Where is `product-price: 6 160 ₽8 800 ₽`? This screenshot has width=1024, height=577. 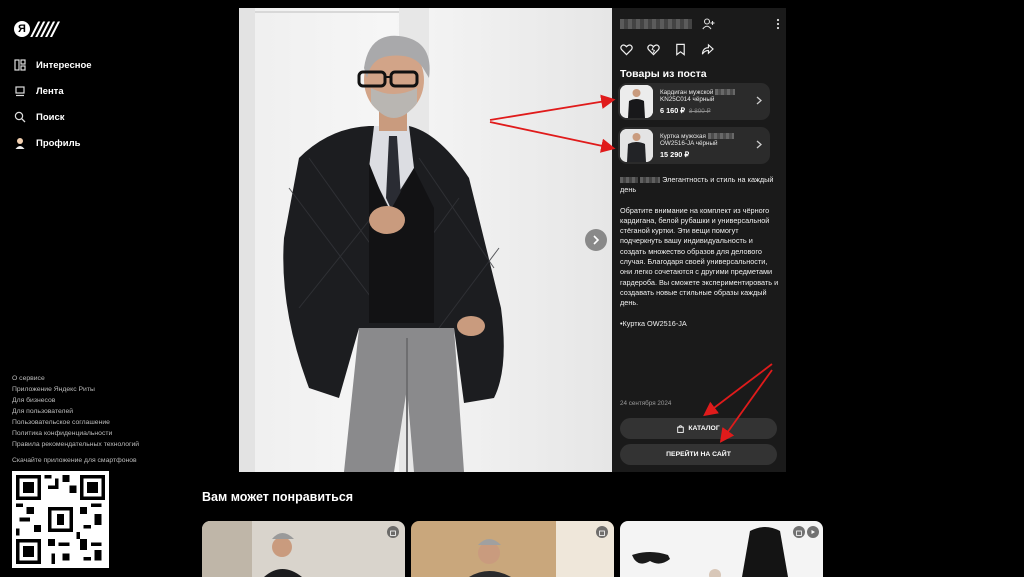 product-price: 6 160 ₽8 800 ₽ is located at coordinates (685, 110).